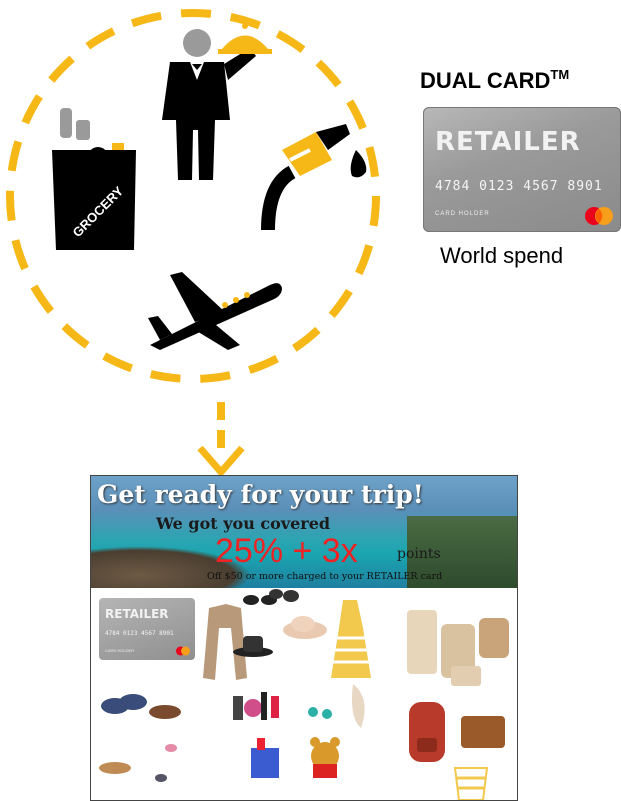 The image size is (621, 801). Describe the element at coordinates (225, 642) in the screenshot. I see `cardigan-icon` at that location.